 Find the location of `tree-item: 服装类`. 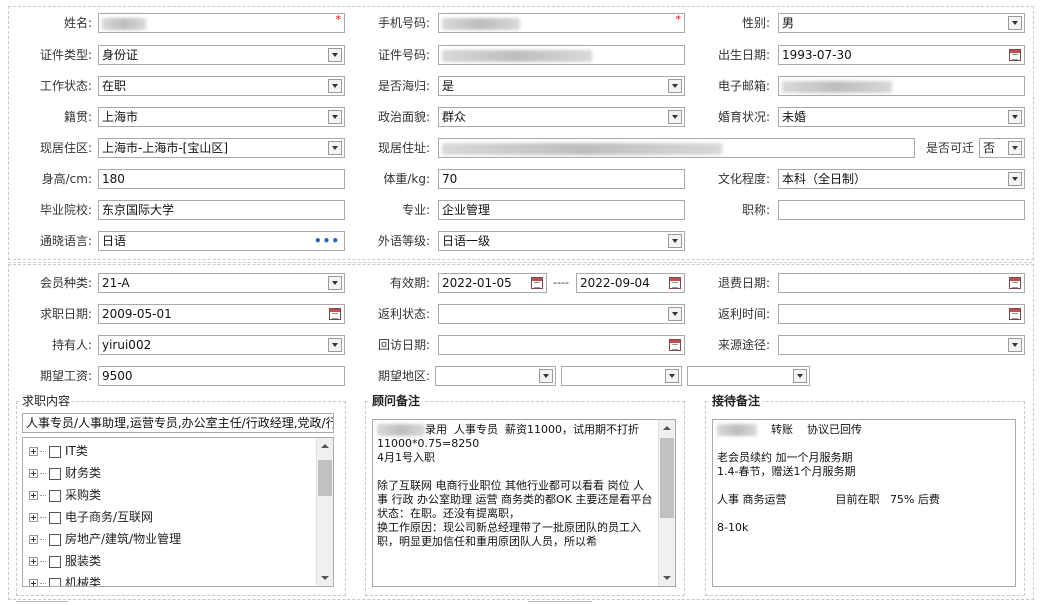

tree-item: 服装类 is located at coordinates (65, 561).